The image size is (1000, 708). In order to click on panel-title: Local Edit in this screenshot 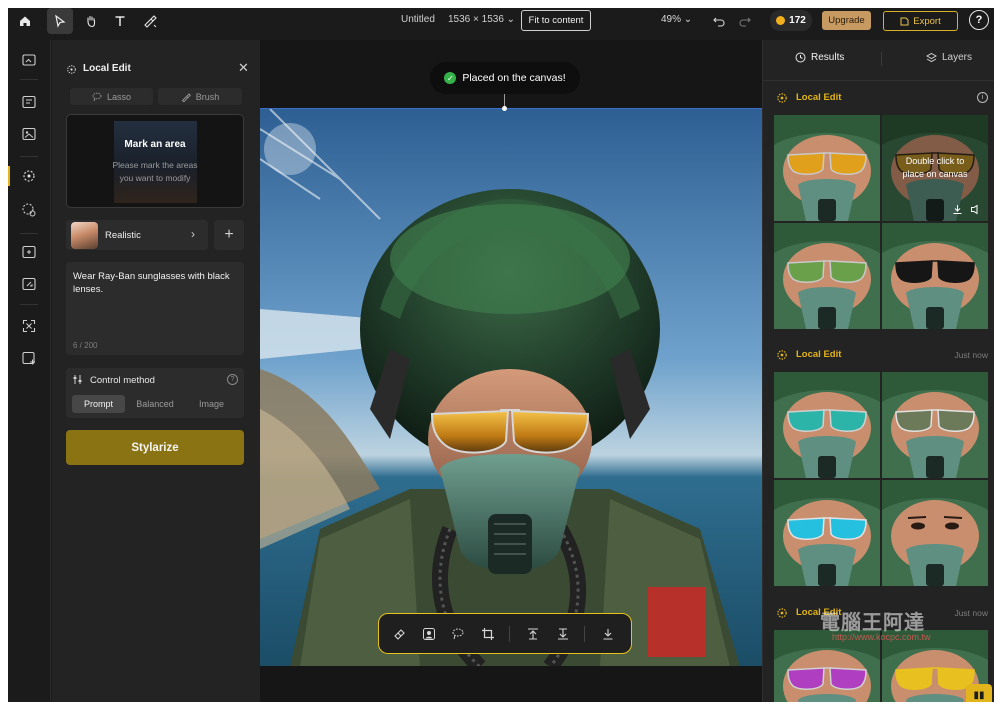, I will do `click(107, 68)`.